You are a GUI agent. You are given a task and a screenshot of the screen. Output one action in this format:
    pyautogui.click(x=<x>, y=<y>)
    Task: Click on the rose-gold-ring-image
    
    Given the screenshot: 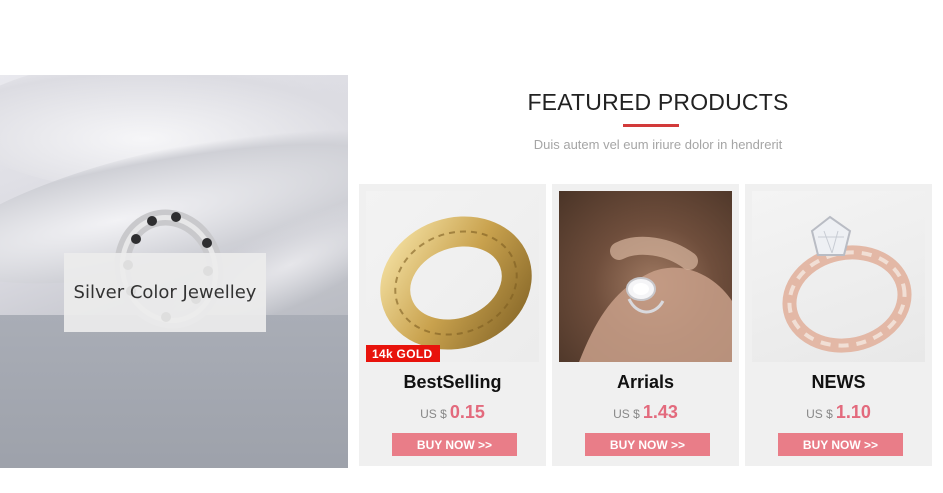 What is the action you would take?
    pyautogui.click(x=847, y=284)
    